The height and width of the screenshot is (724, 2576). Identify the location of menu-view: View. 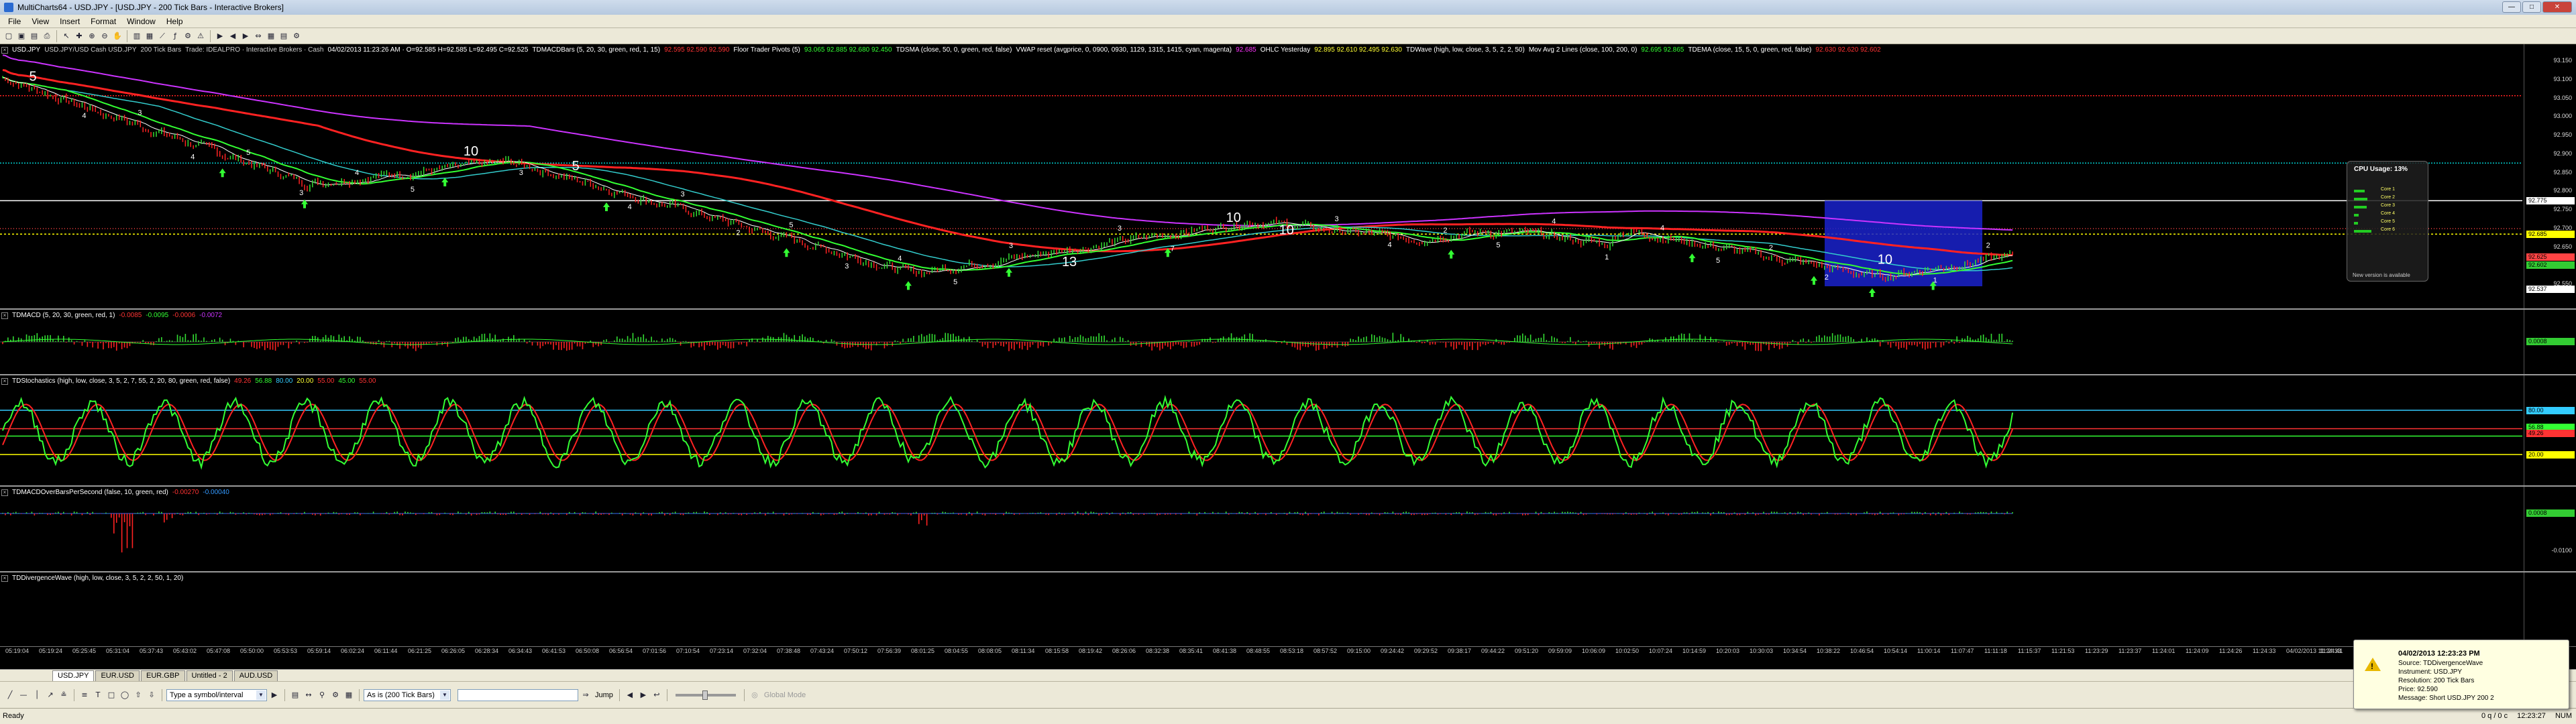
(40, 21).